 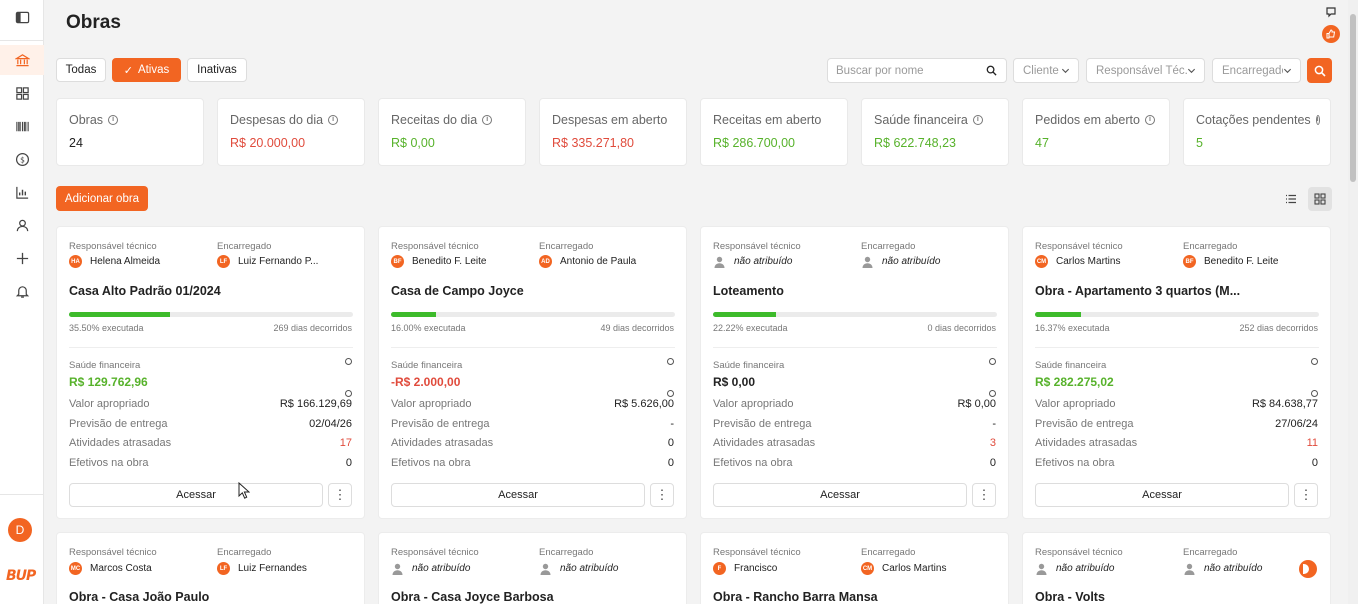 I want to click on progress-fill, so click(x=414, y=314).